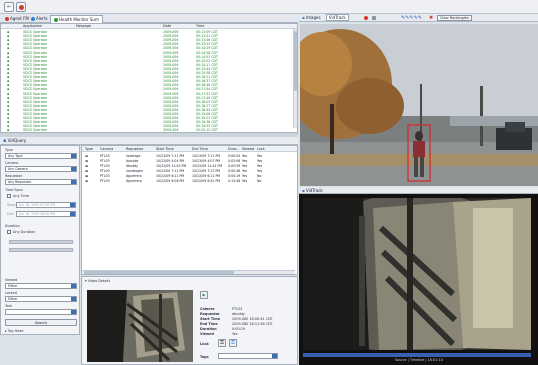 Image resolution: width=538 pixels, height=365 pixels. Describe the element at coordinates (41, 286) in the screenshot. I see `viewed-select: Either` at that location.